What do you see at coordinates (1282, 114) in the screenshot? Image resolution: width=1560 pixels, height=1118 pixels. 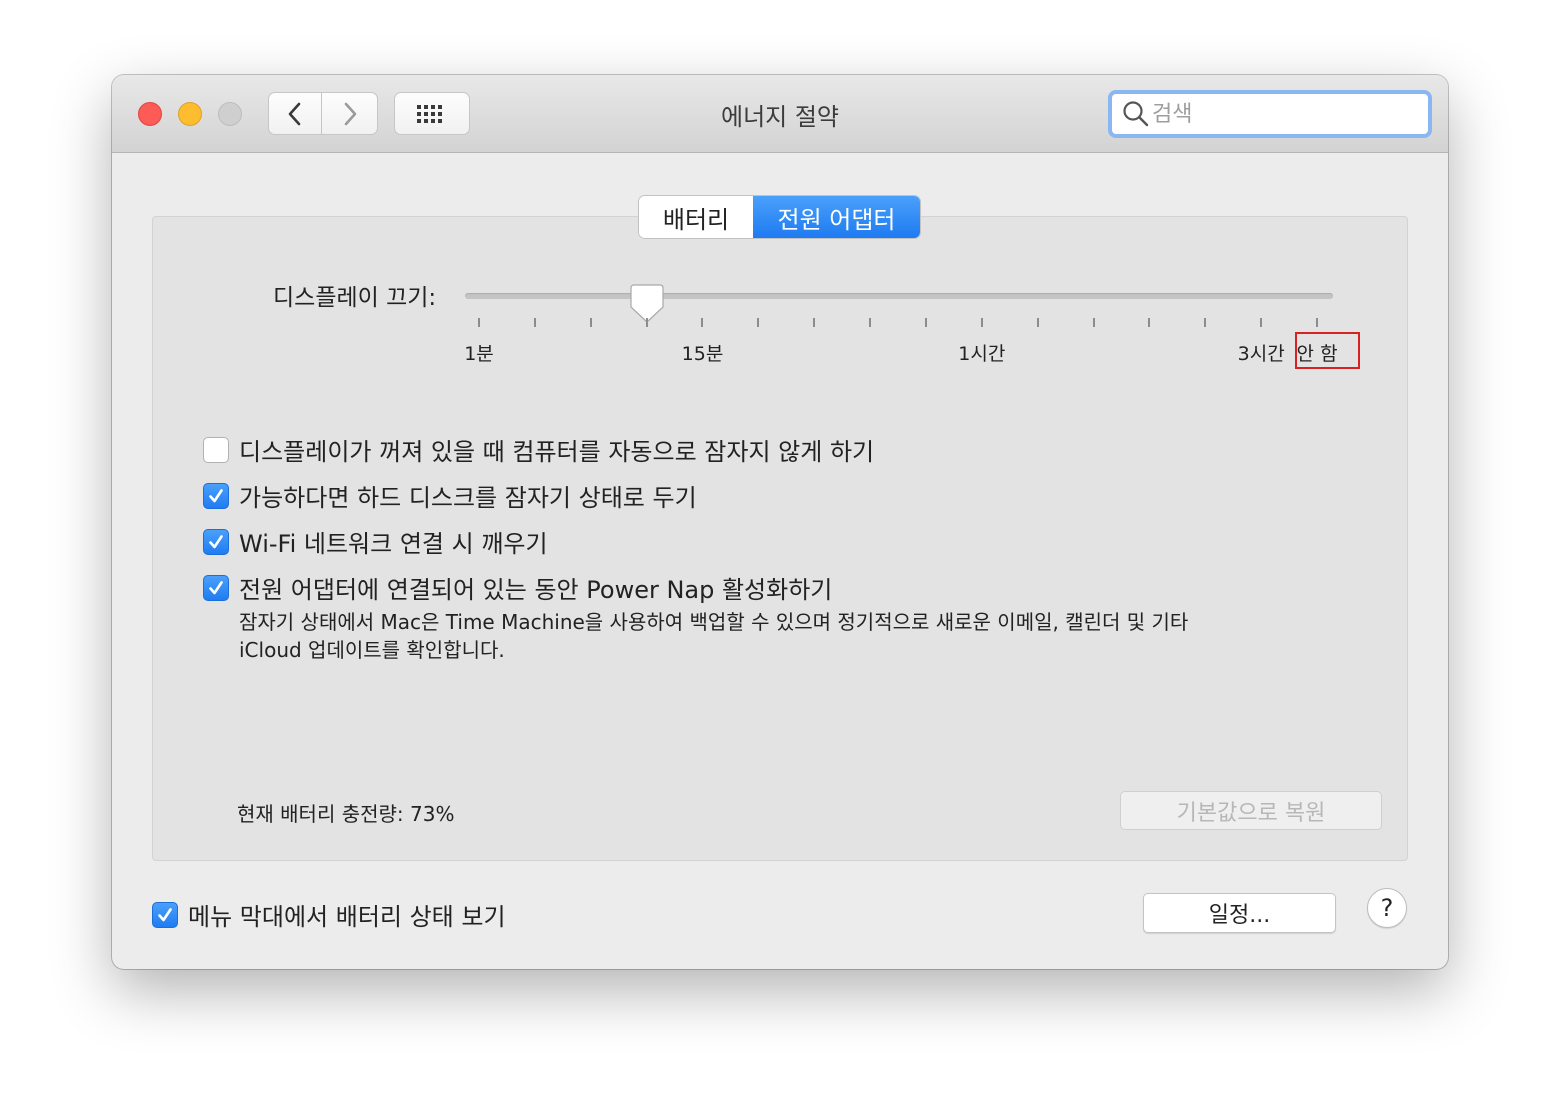 I see `search-input` at bounding box center [1282, 114].